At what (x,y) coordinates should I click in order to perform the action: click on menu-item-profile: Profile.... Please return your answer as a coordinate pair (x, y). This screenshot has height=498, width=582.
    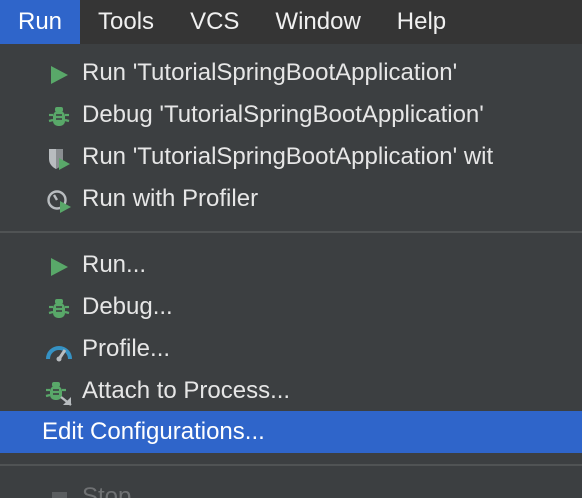
    Looking at the image, I should click on (291, 349).